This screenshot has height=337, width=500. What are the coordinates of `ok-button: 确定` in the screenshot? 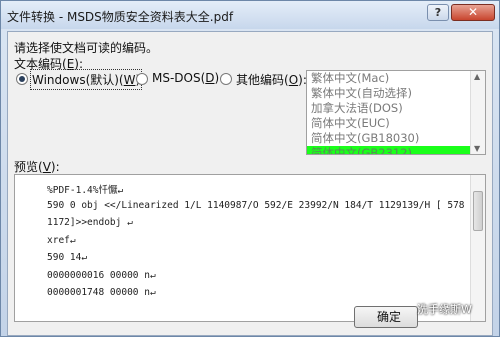 It's located at (386, 317).